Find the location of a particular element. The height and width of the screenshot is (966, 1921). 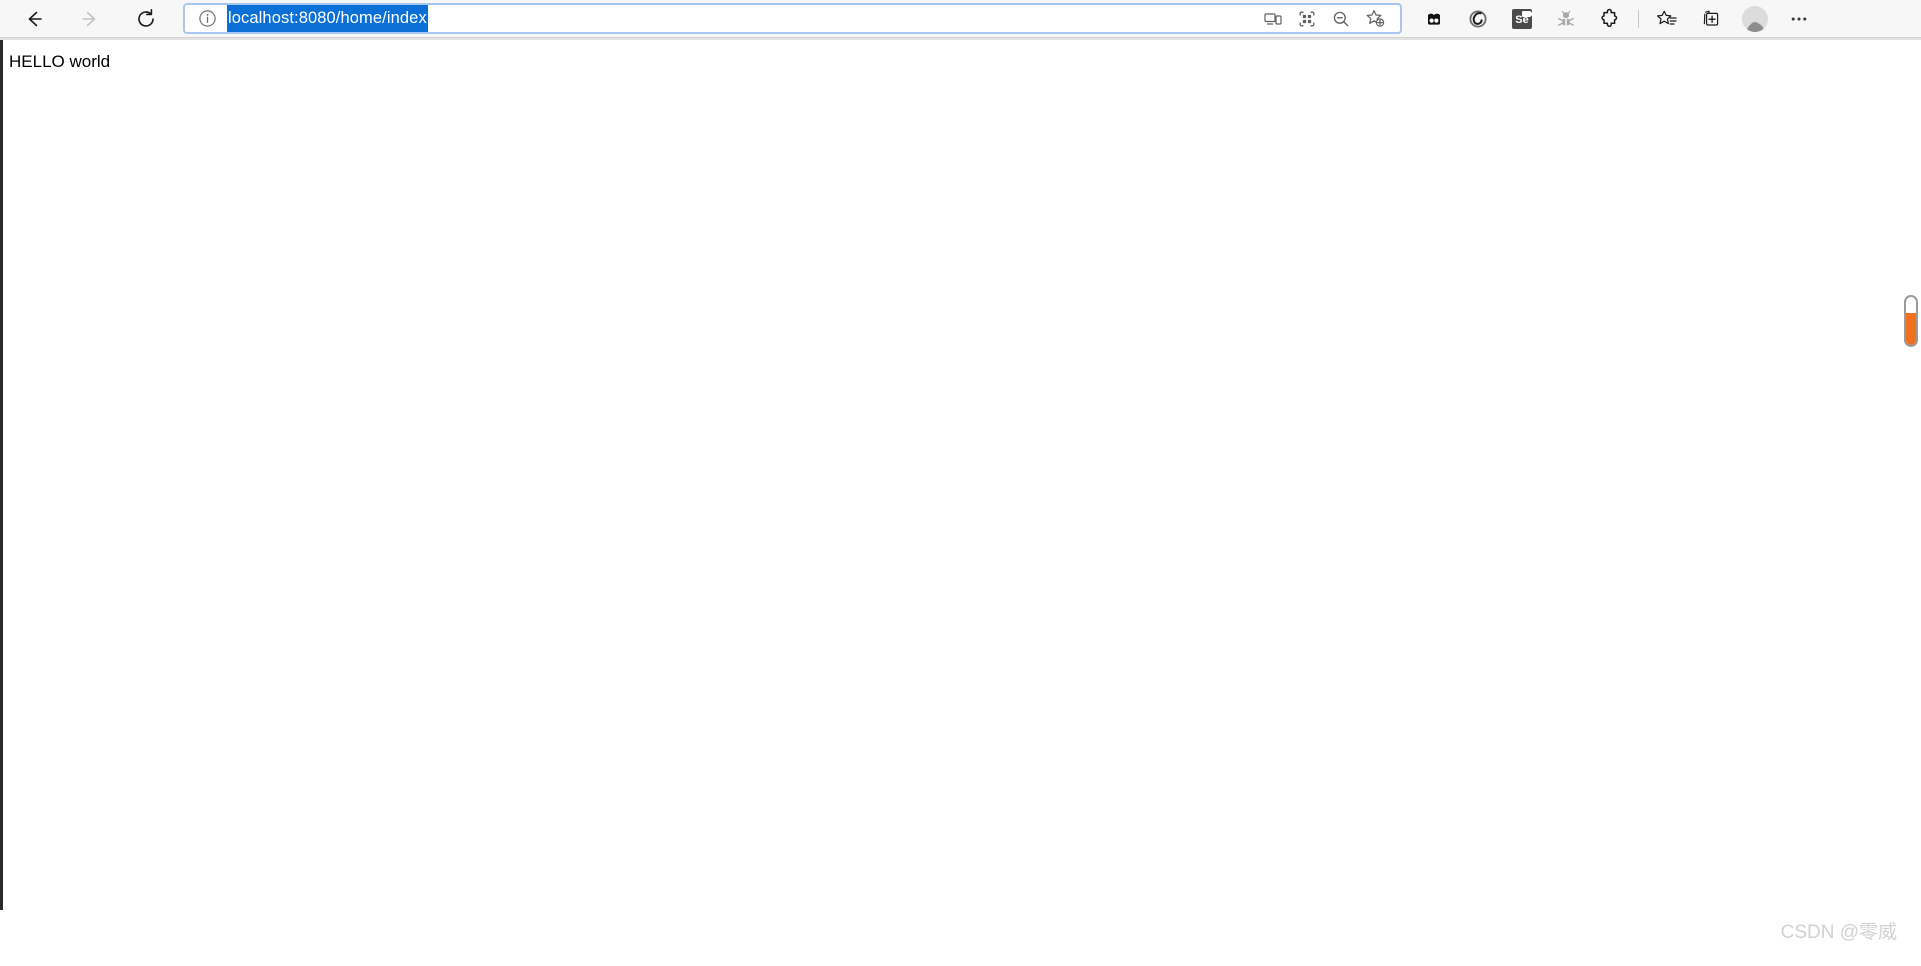

collections-icon is located at coordinates (1711, 19).